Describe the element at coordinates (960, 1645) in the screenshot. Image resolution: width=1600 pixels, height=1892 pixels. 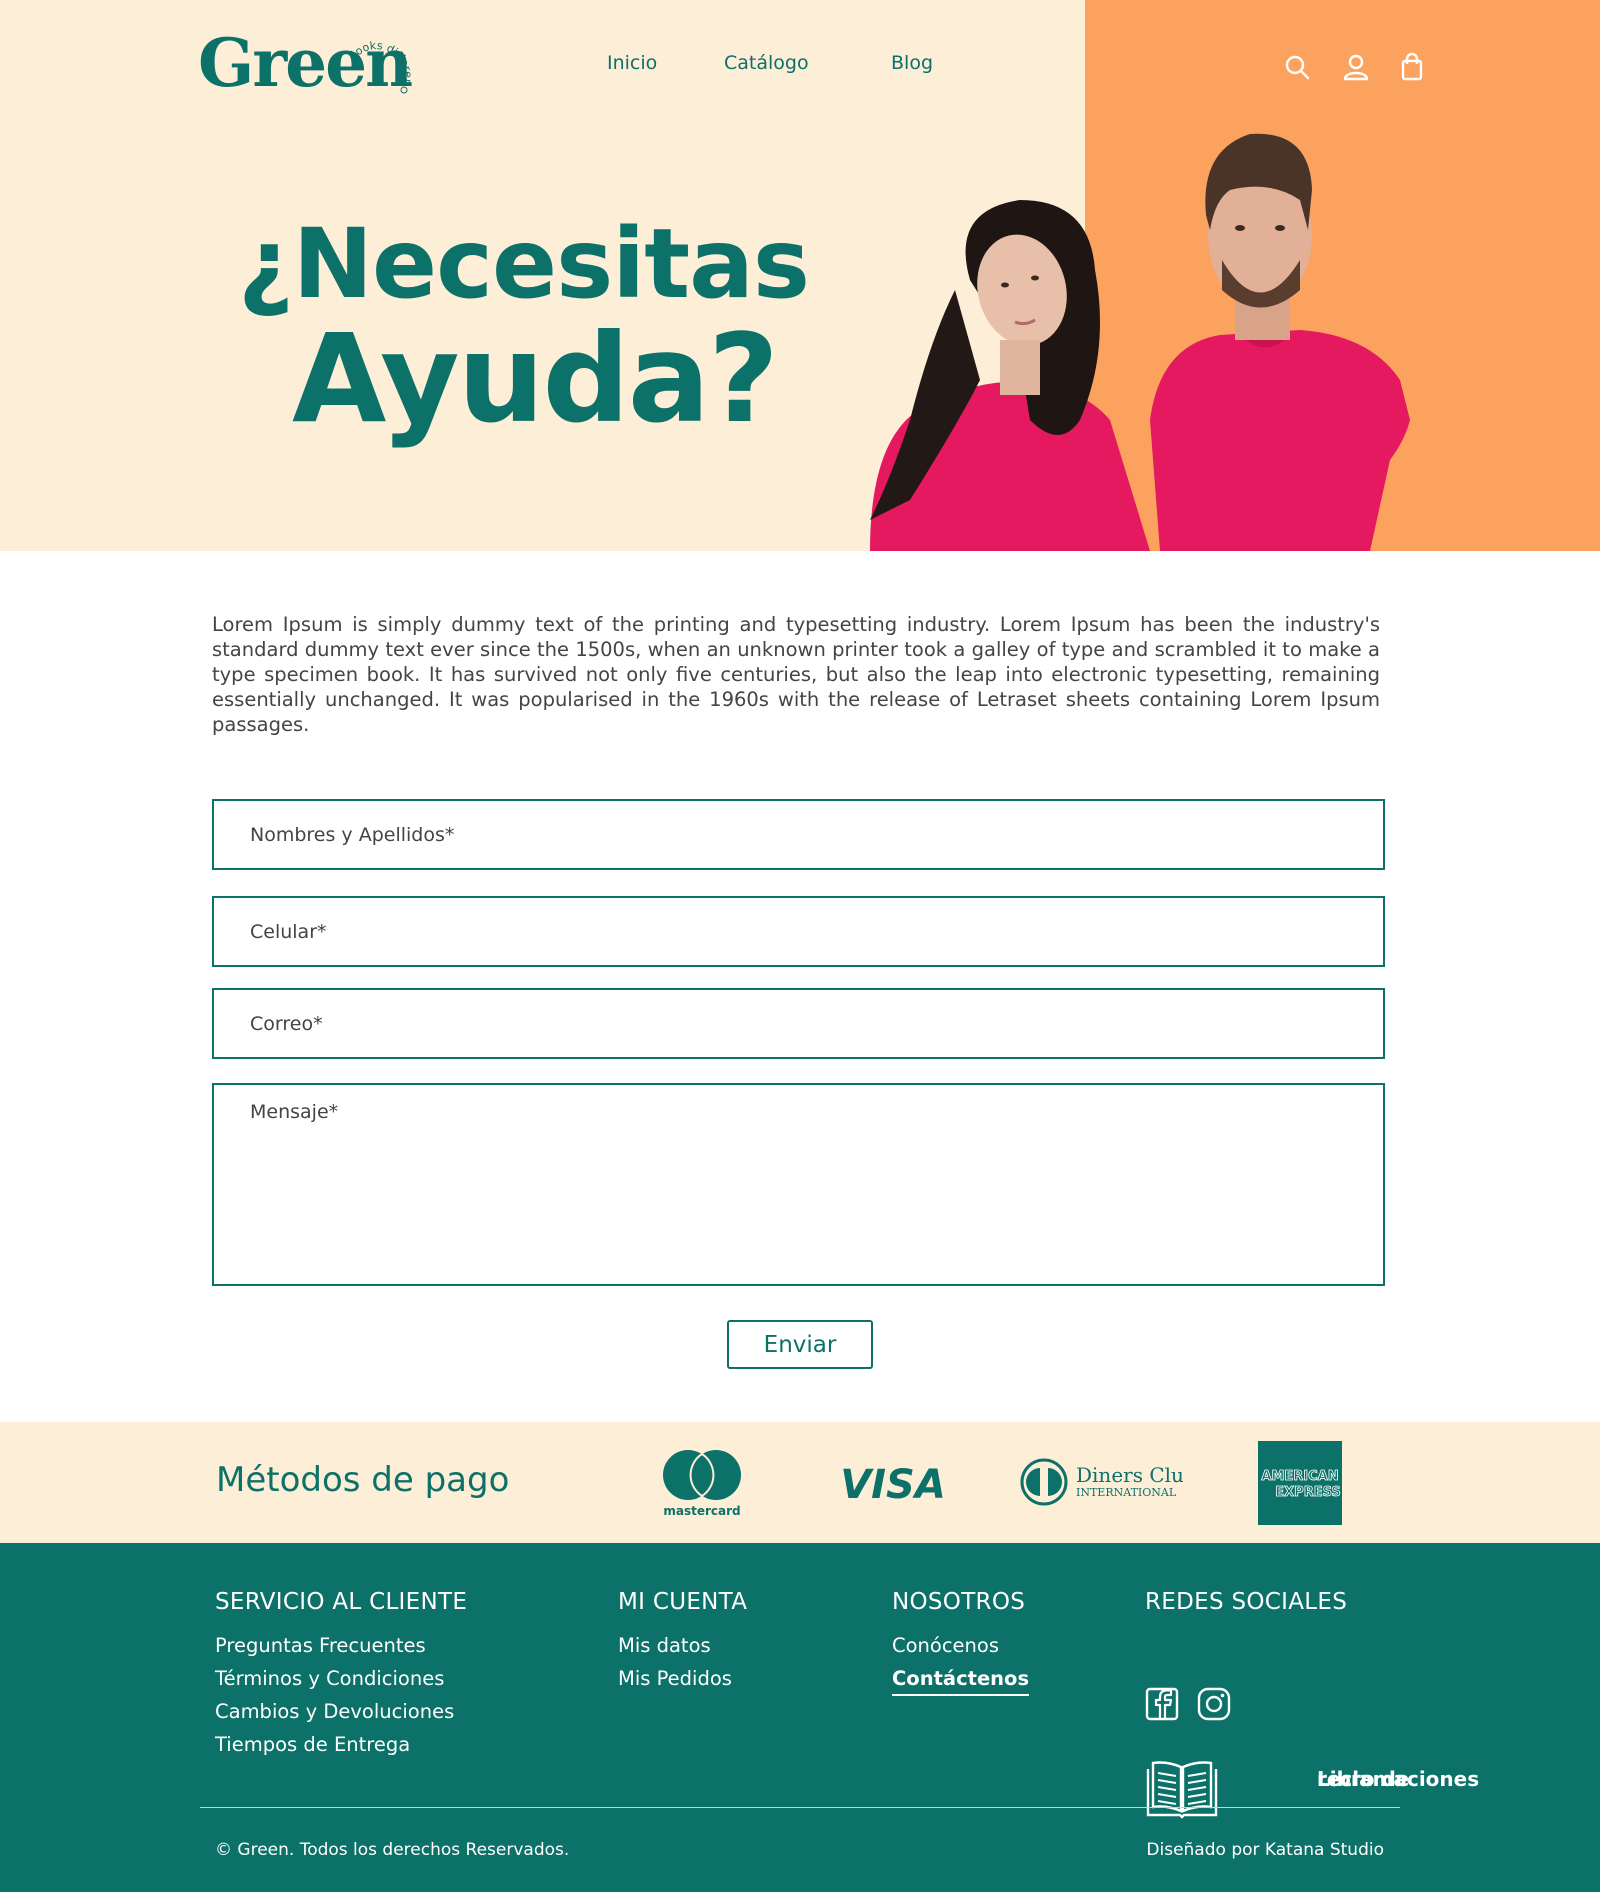
I see `footer-link-about-us: Conócenos` at that location.